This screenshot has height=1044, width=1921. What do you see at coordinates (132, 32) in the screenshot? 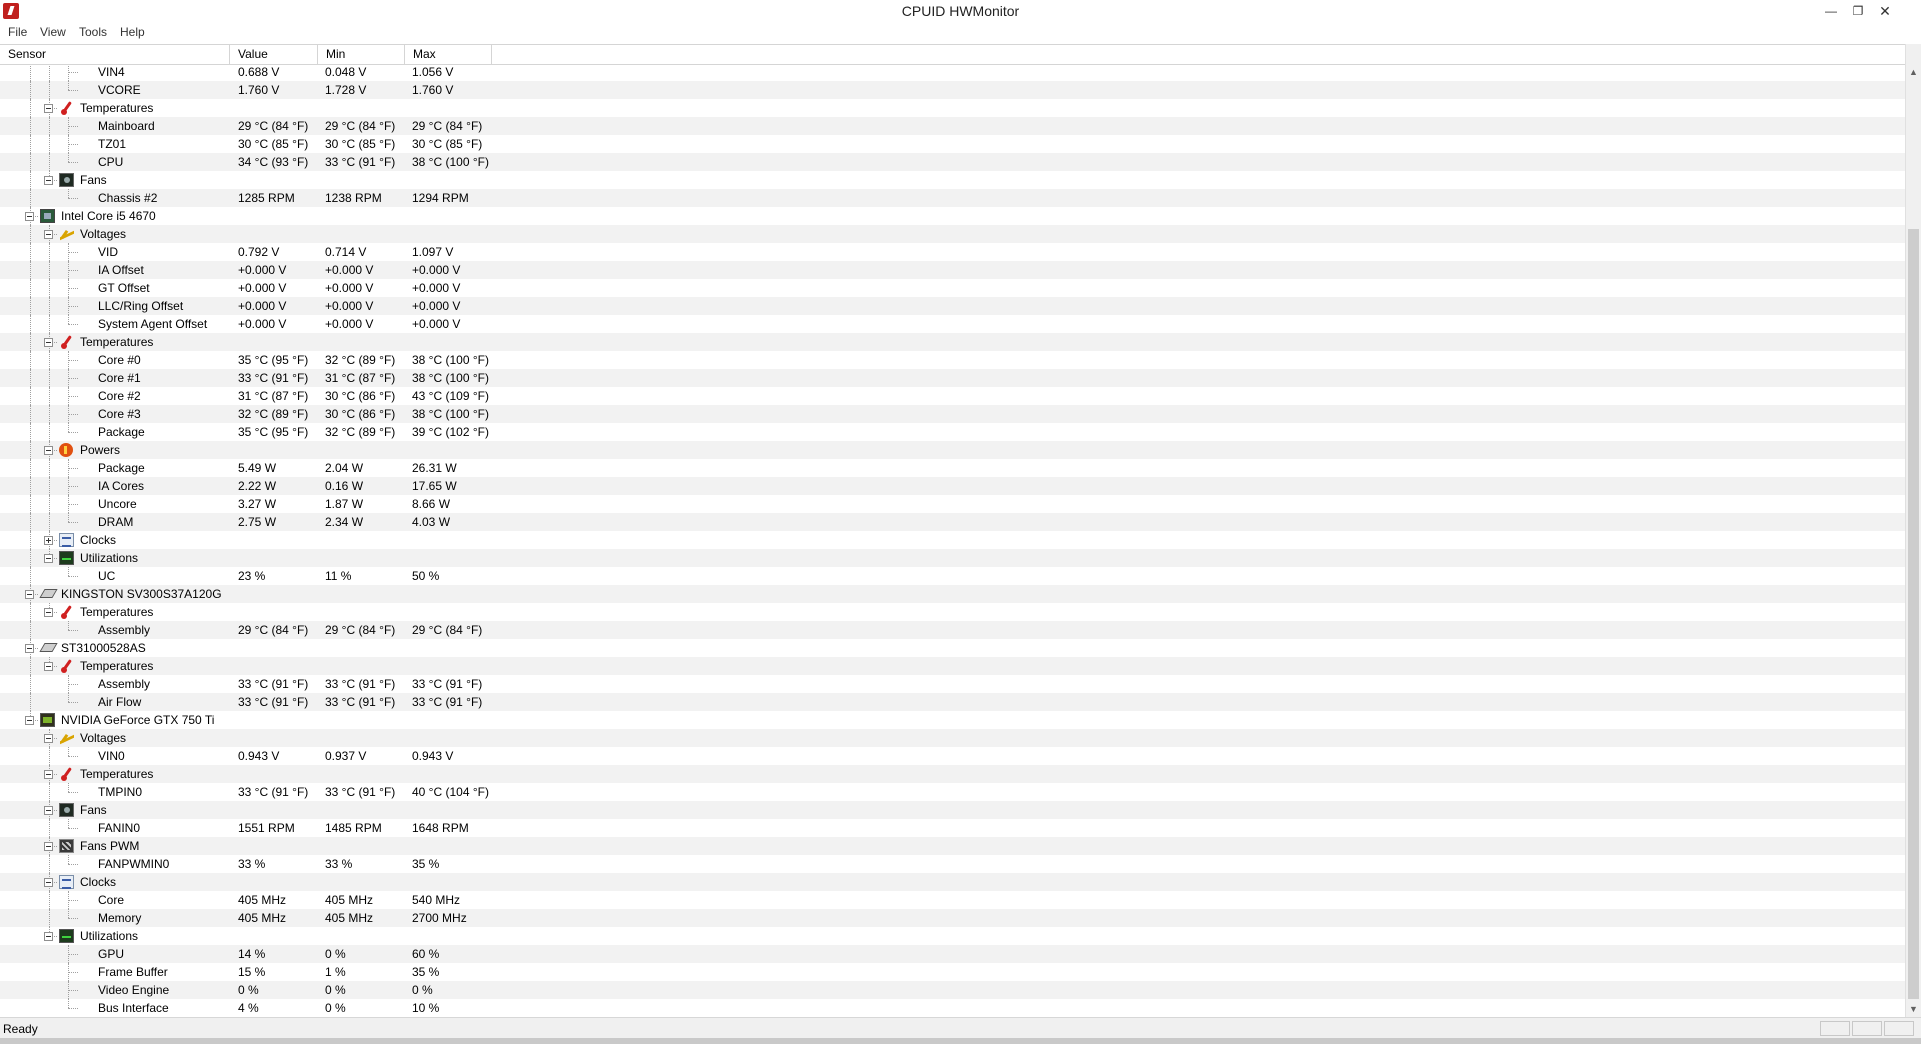
I see `menu-help: Help` at bounding box center [132, 32].